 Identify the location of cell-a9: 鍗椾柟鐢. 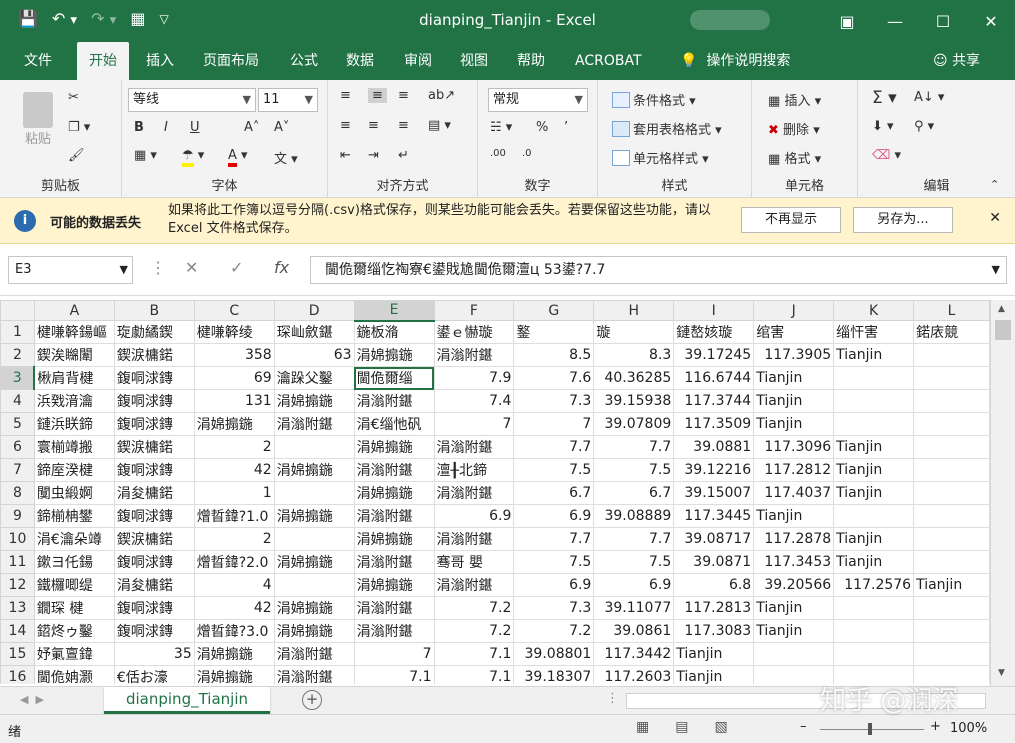
(74, 516).